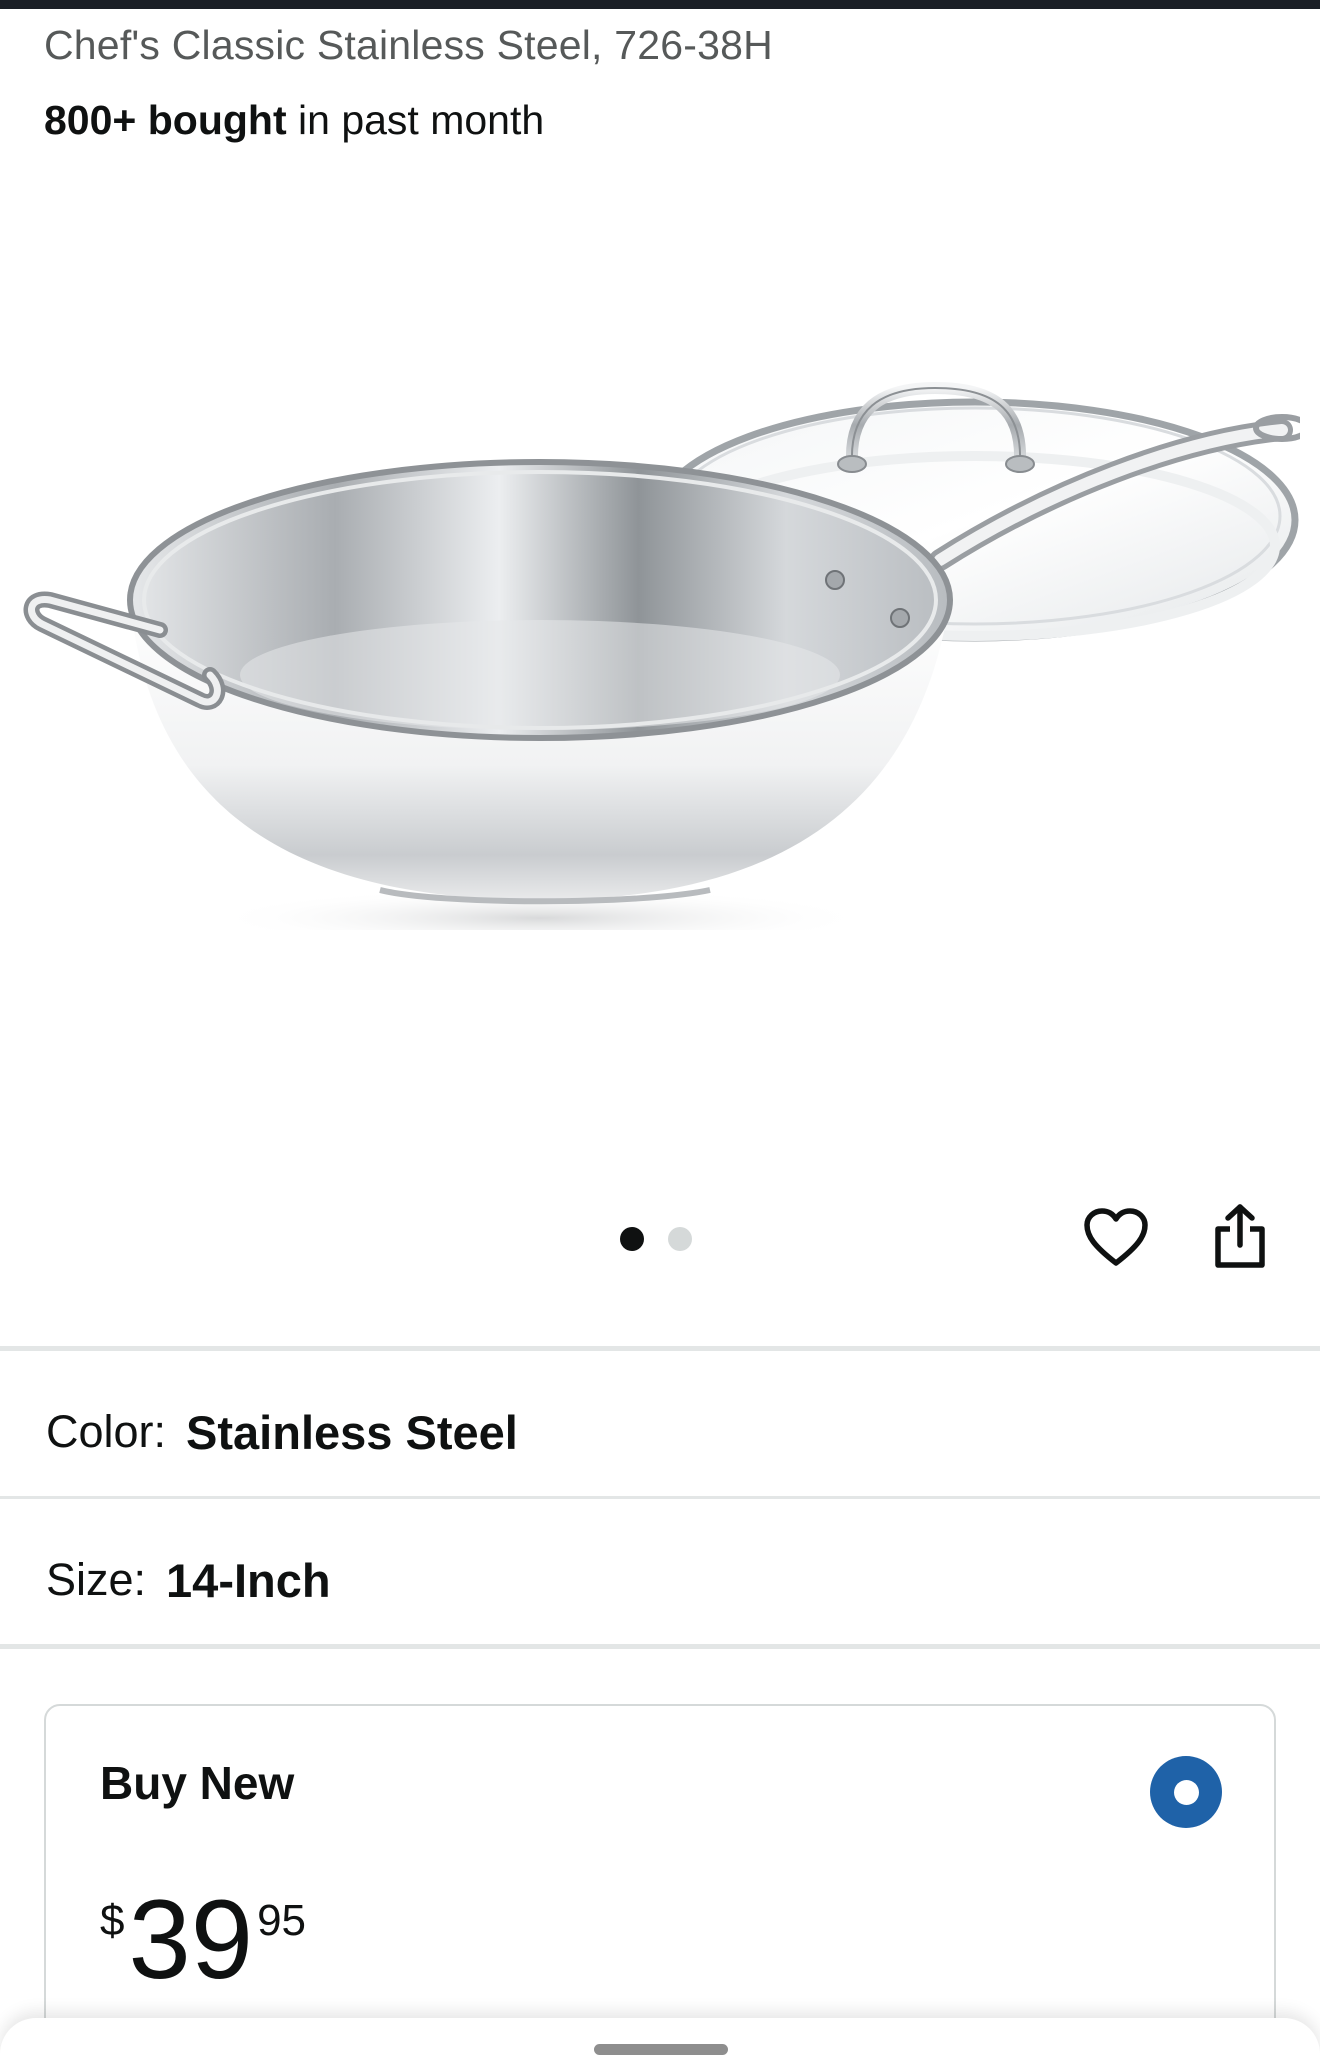 The width and height of the screenshot is (1320, 2072). What do you see at coordinates (112, 1920) in the screenshot?
I see `price-currency: $` at bounding box center [112, 1920].